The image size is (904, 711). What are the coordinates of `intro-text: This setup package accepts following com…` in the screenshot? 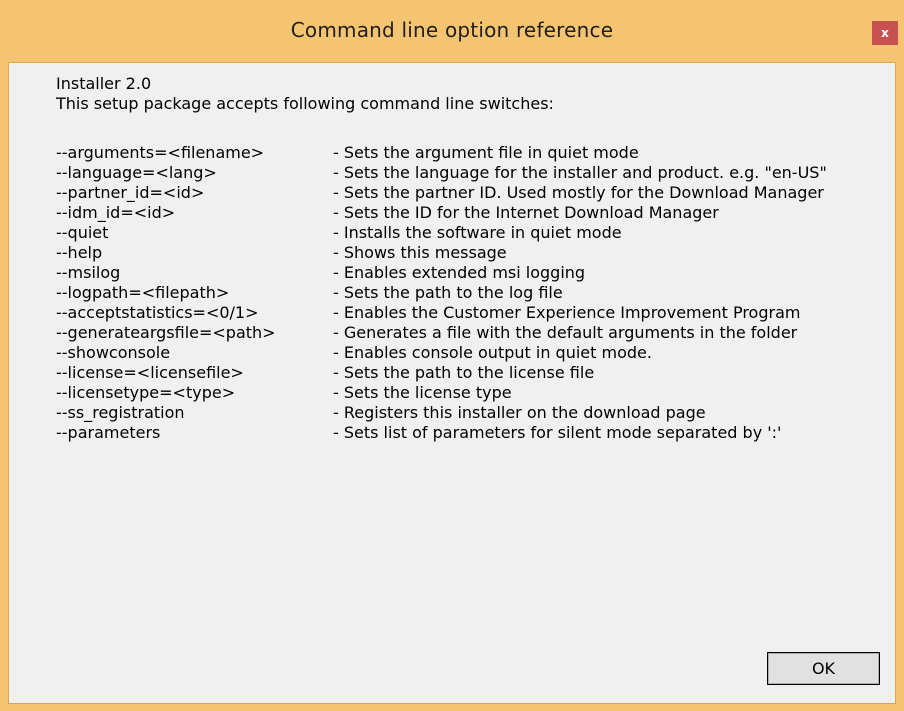 It's located at (305, 103).